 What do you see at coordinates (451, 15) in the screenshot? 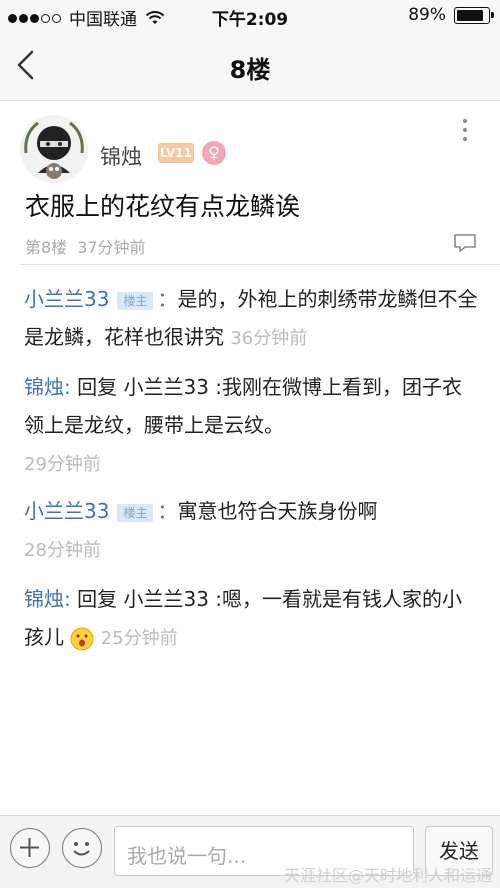
I see `status-right: 89%` at bounding box center [451, 15].